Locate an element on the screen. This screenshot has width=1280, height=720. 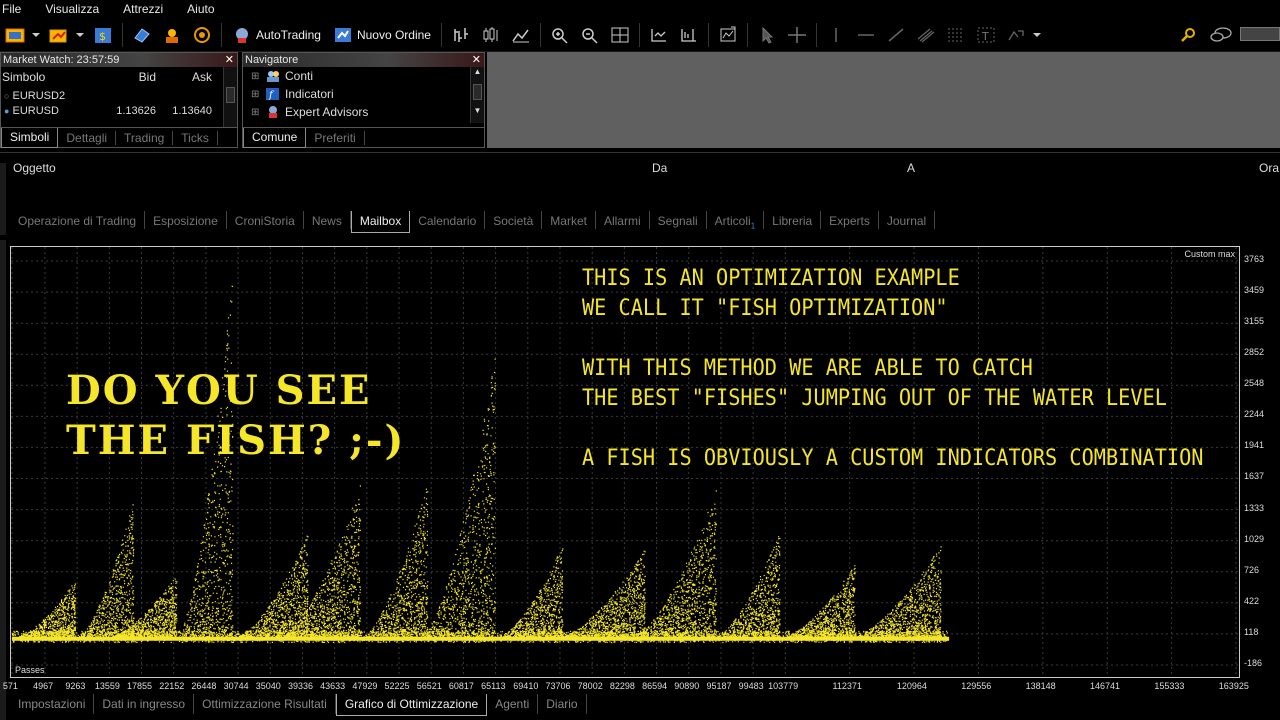
tab-trading: Trading is located at coordinates (145, 137).